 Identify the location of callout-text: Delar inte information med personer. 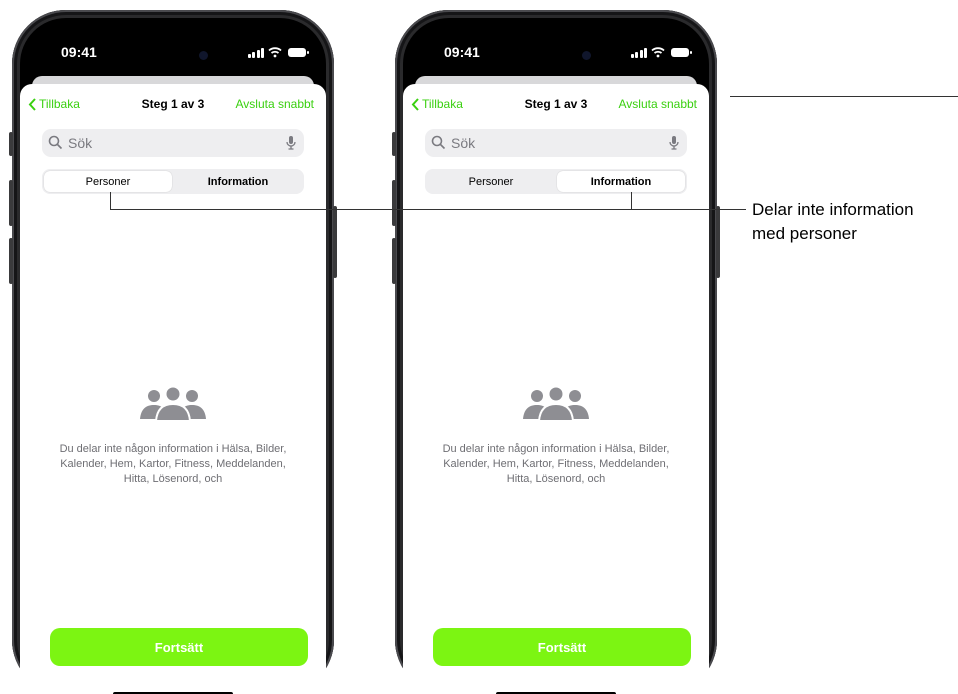
(833, 222).